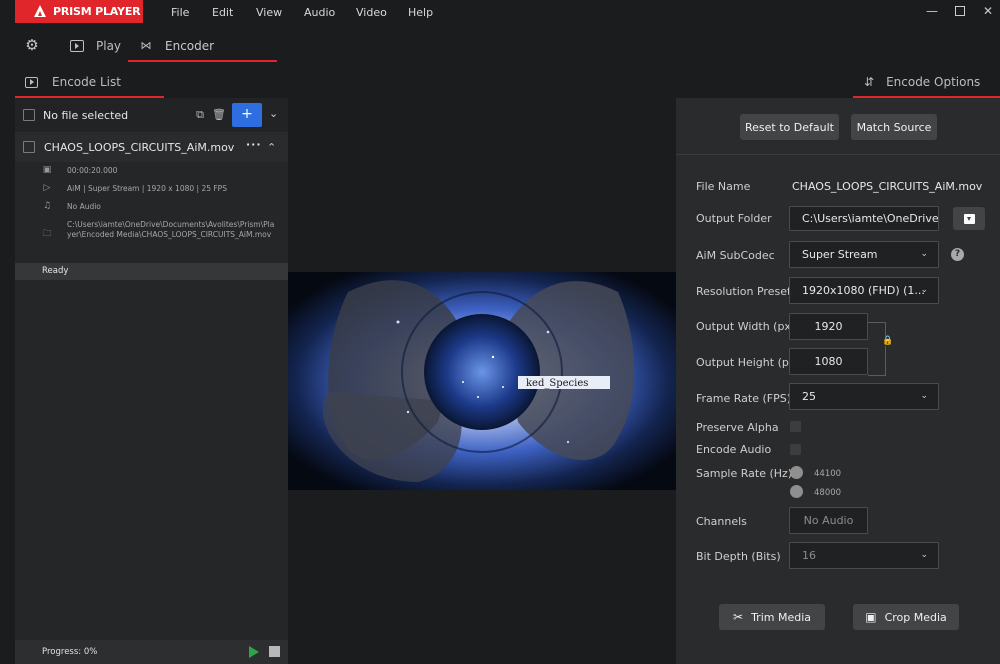  Describe the element at coordinates (734, 449) in the screenshot. I see `encode-audio-label: Encode Audio` at that location.